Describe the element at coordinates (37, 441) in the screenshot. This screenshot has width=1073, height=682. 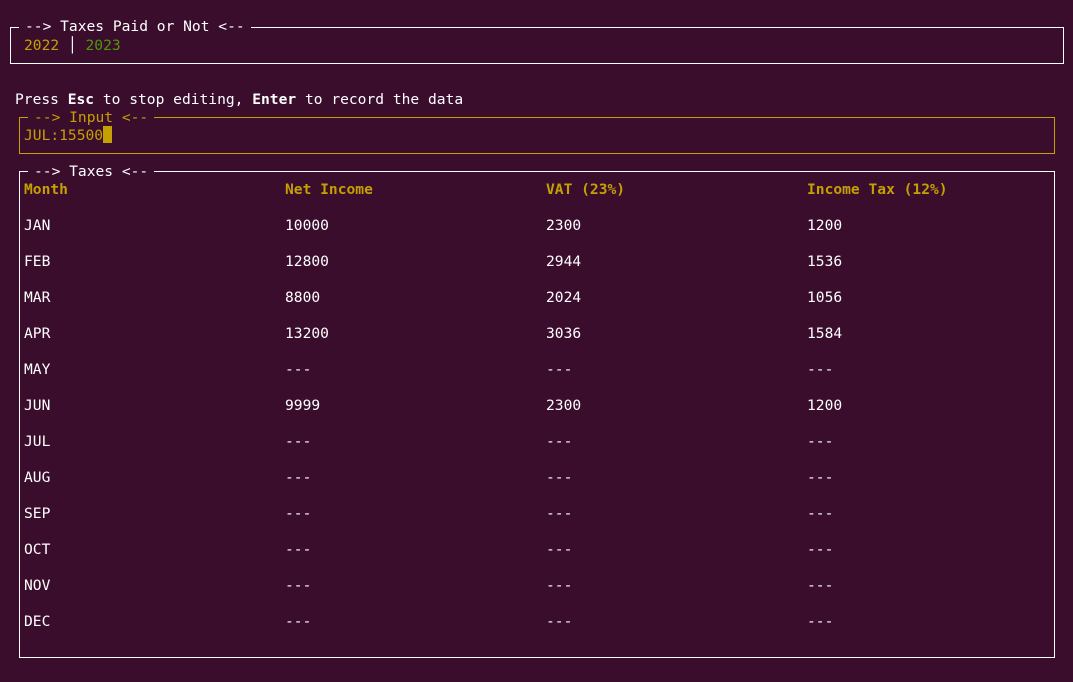
I see `table-cell: JUL` at that location.